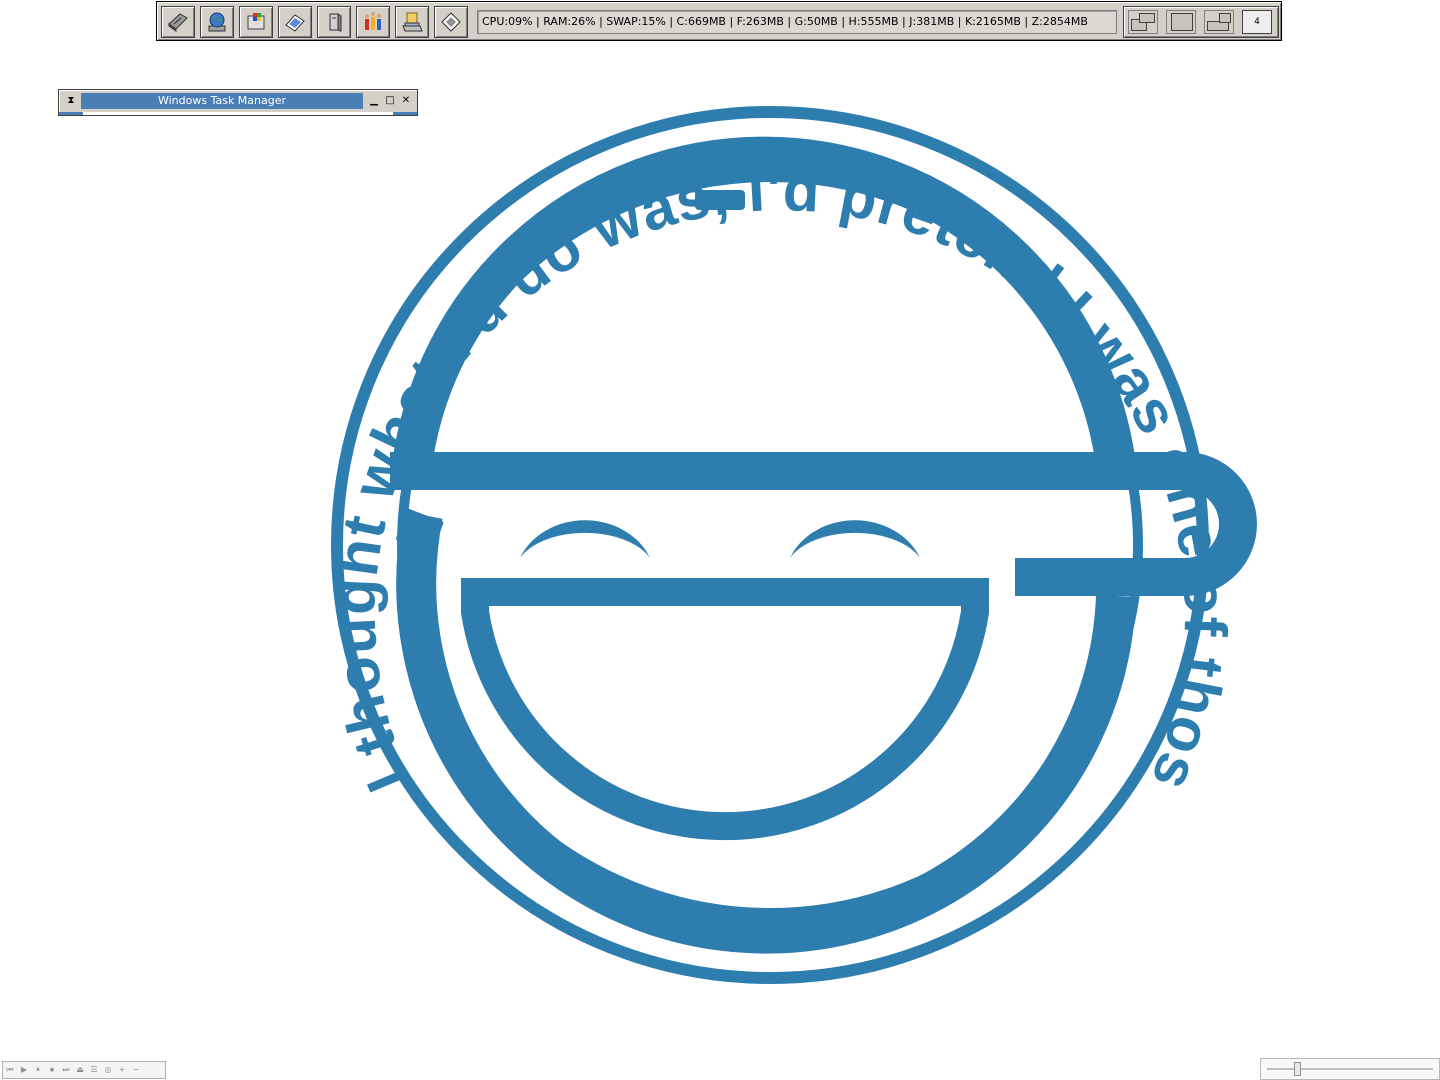  Describe the element at coordinates (1298, 1069) in the screenshot. I see `slider-thumb` at that location.